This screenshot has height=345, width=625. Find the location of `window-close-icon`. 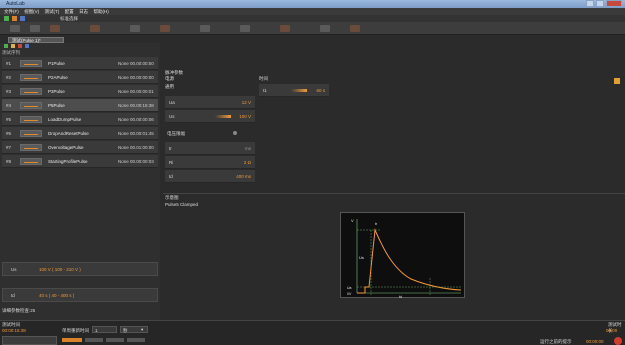

window-close-icon is located at coordinates (614, 3).